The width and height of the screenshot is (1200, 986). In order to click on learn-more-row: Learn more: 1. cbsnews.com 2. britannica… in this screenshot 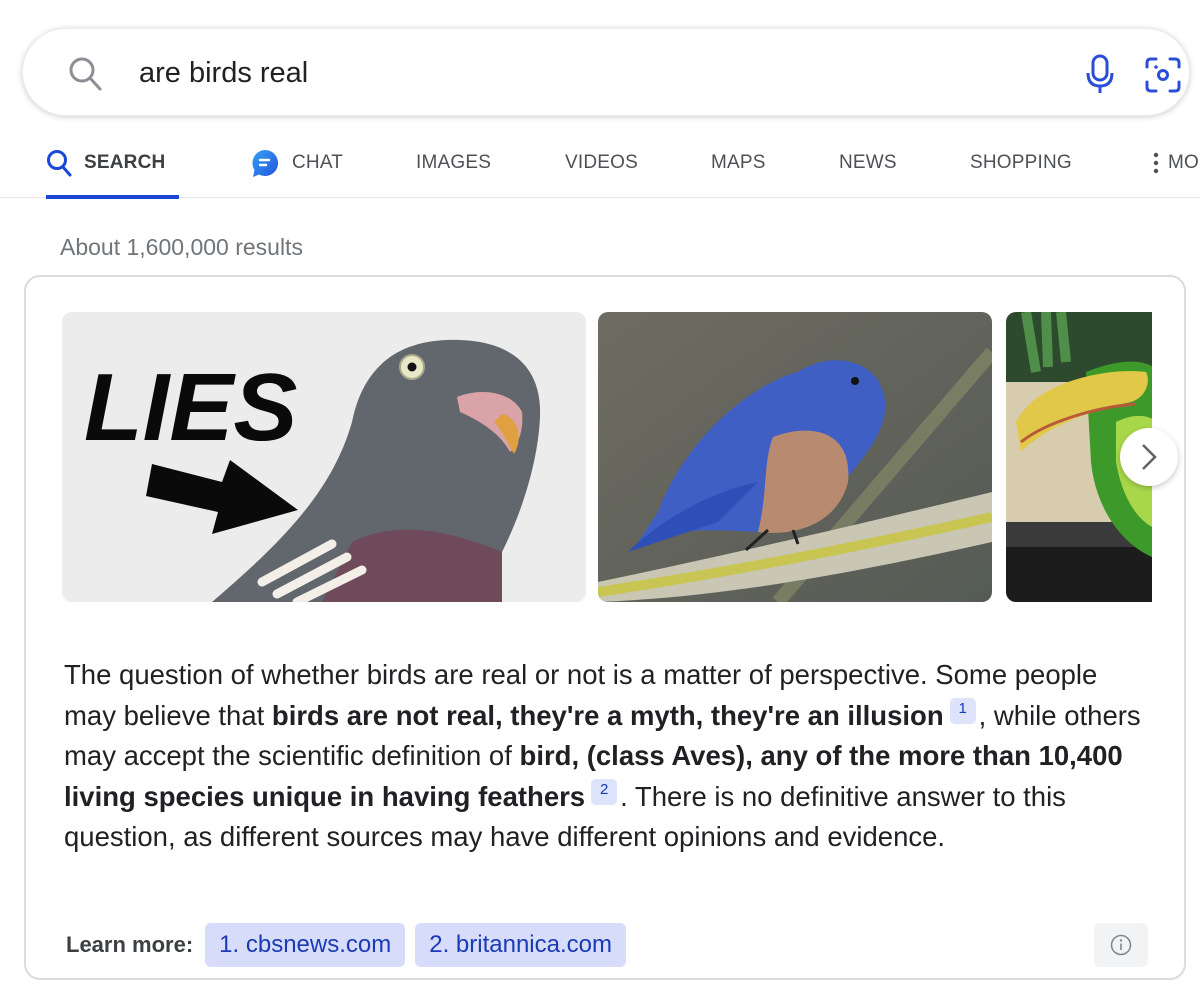, I will do `click(351, 945)`.